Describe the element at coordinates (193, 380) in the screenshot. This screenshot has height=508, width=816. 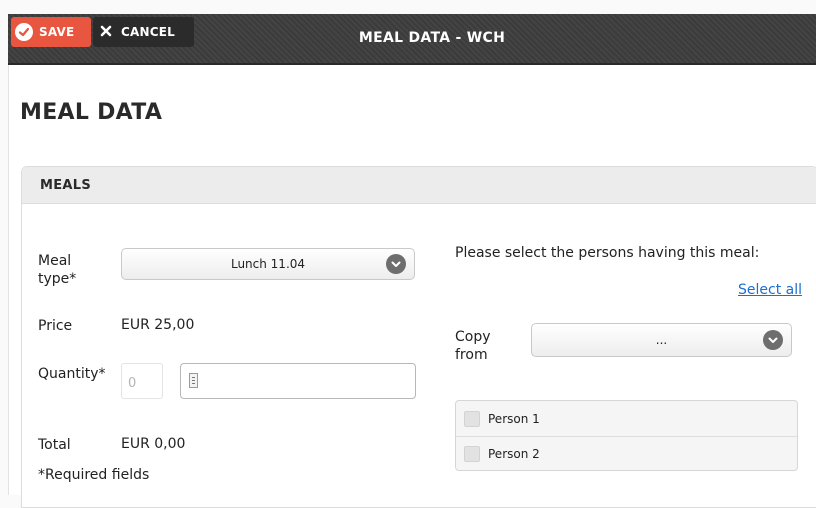
I see `document-icon` at that location.